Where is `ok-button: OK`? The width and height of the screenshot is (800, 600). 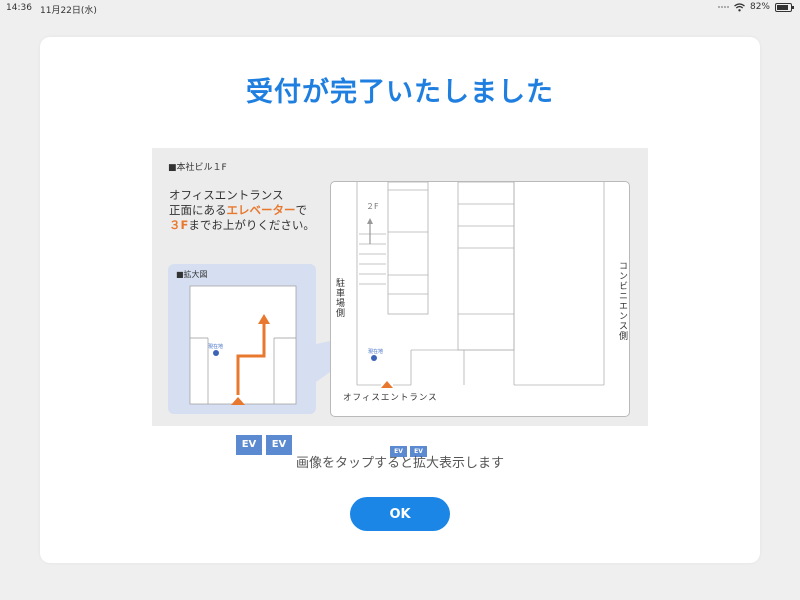
ok-button: OK is located at coordinates (400, 514).